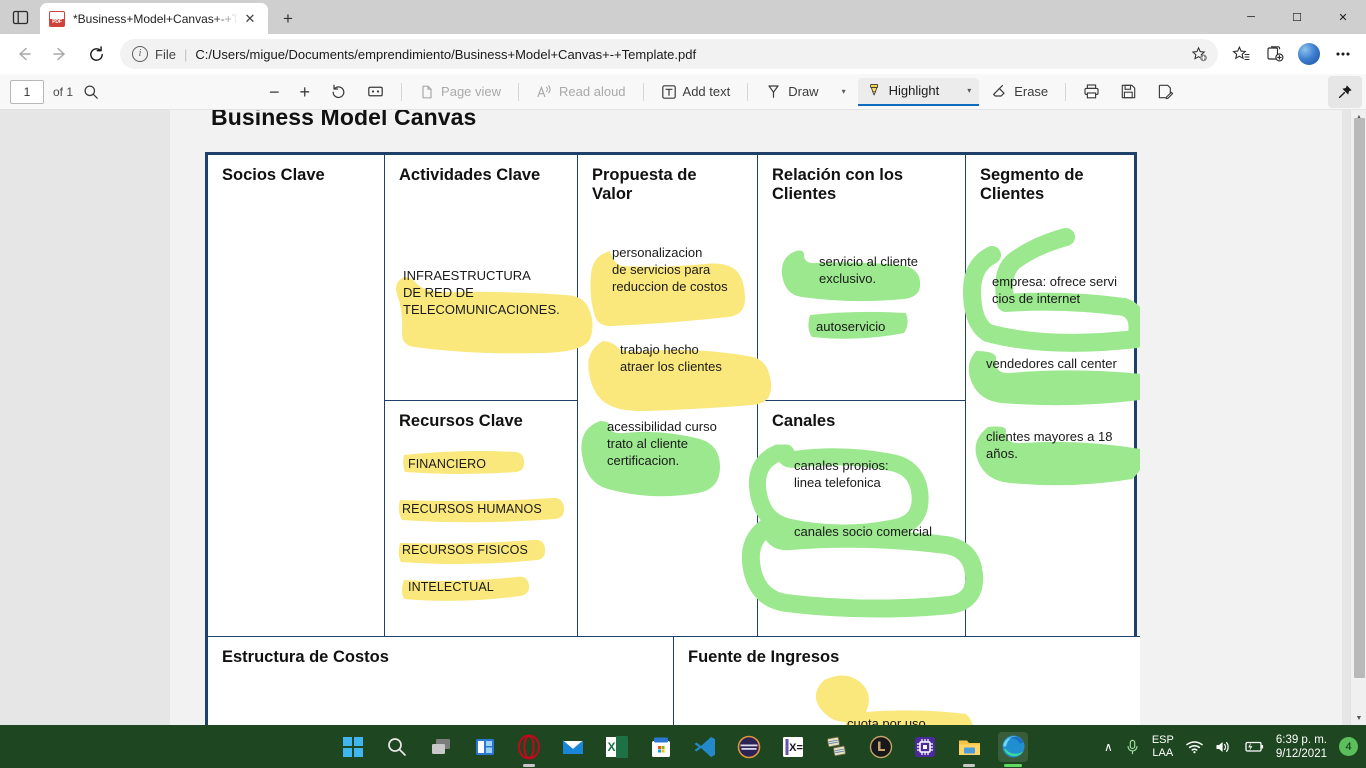  What do you see at coordinates (1050, 395) in the screenshot?
I see `cell-segmento-de-clientes: Segmento de Clientes` at bounding box center [1050, 395].